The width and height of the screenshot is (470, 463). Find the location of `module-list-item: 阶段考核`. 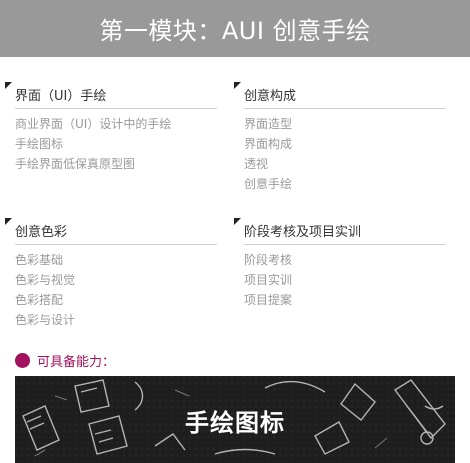

module-list-item: 阶段考核 is located at coordinates (345, 260).